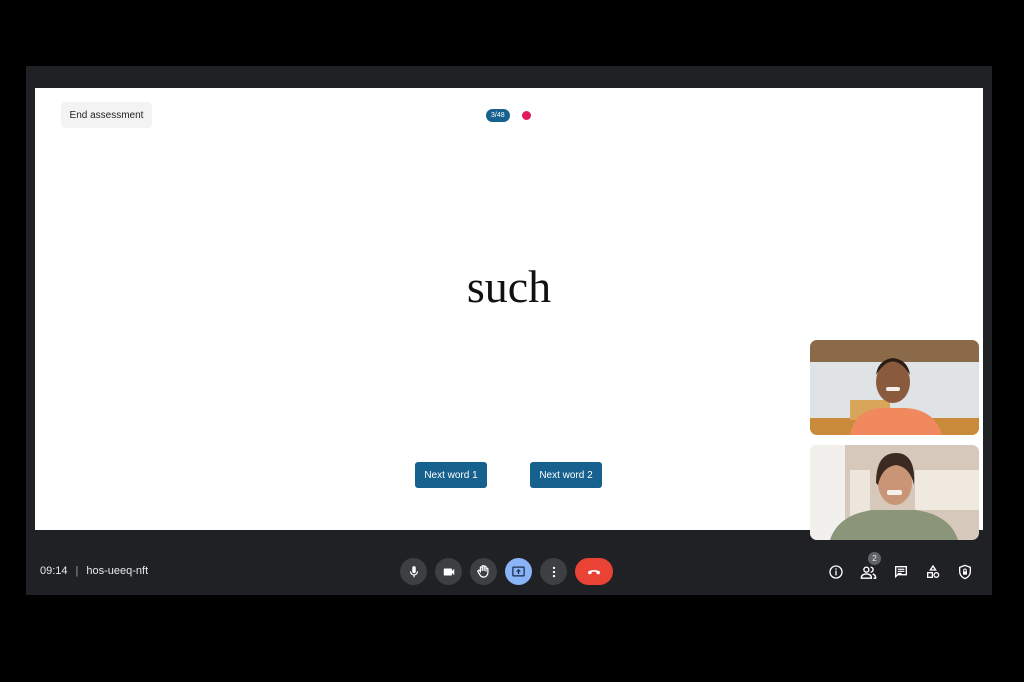 The image size is (1024, 682). What do you see at coordinates (451, 475) in the screenshot?
I see `next-word-1-button: Next word 1` at bounding box center [451, 475].